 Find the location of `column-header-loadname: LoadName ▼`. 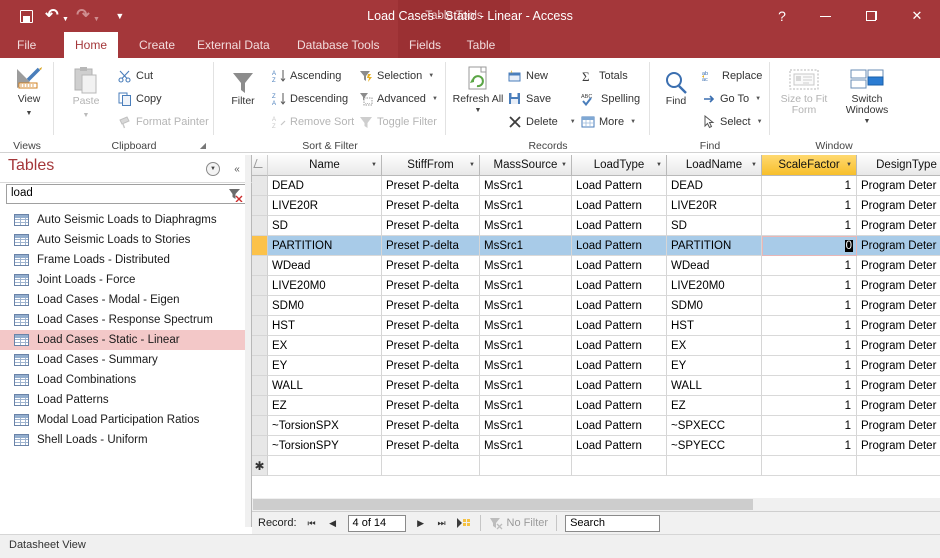

column-header-loadname: LoadName ▼ is located at coordinates (714, 165).